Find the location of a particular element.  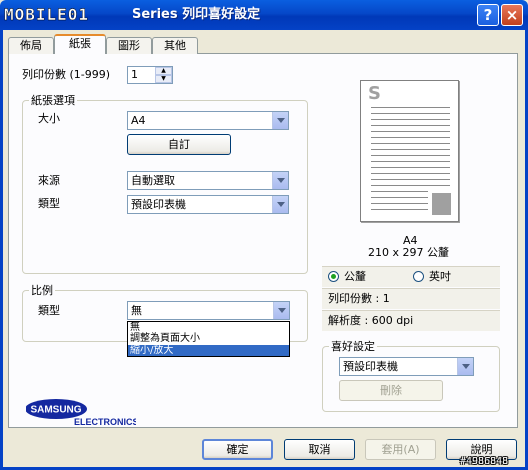

tab-other: 其他 is located at coordinates (175, 45).